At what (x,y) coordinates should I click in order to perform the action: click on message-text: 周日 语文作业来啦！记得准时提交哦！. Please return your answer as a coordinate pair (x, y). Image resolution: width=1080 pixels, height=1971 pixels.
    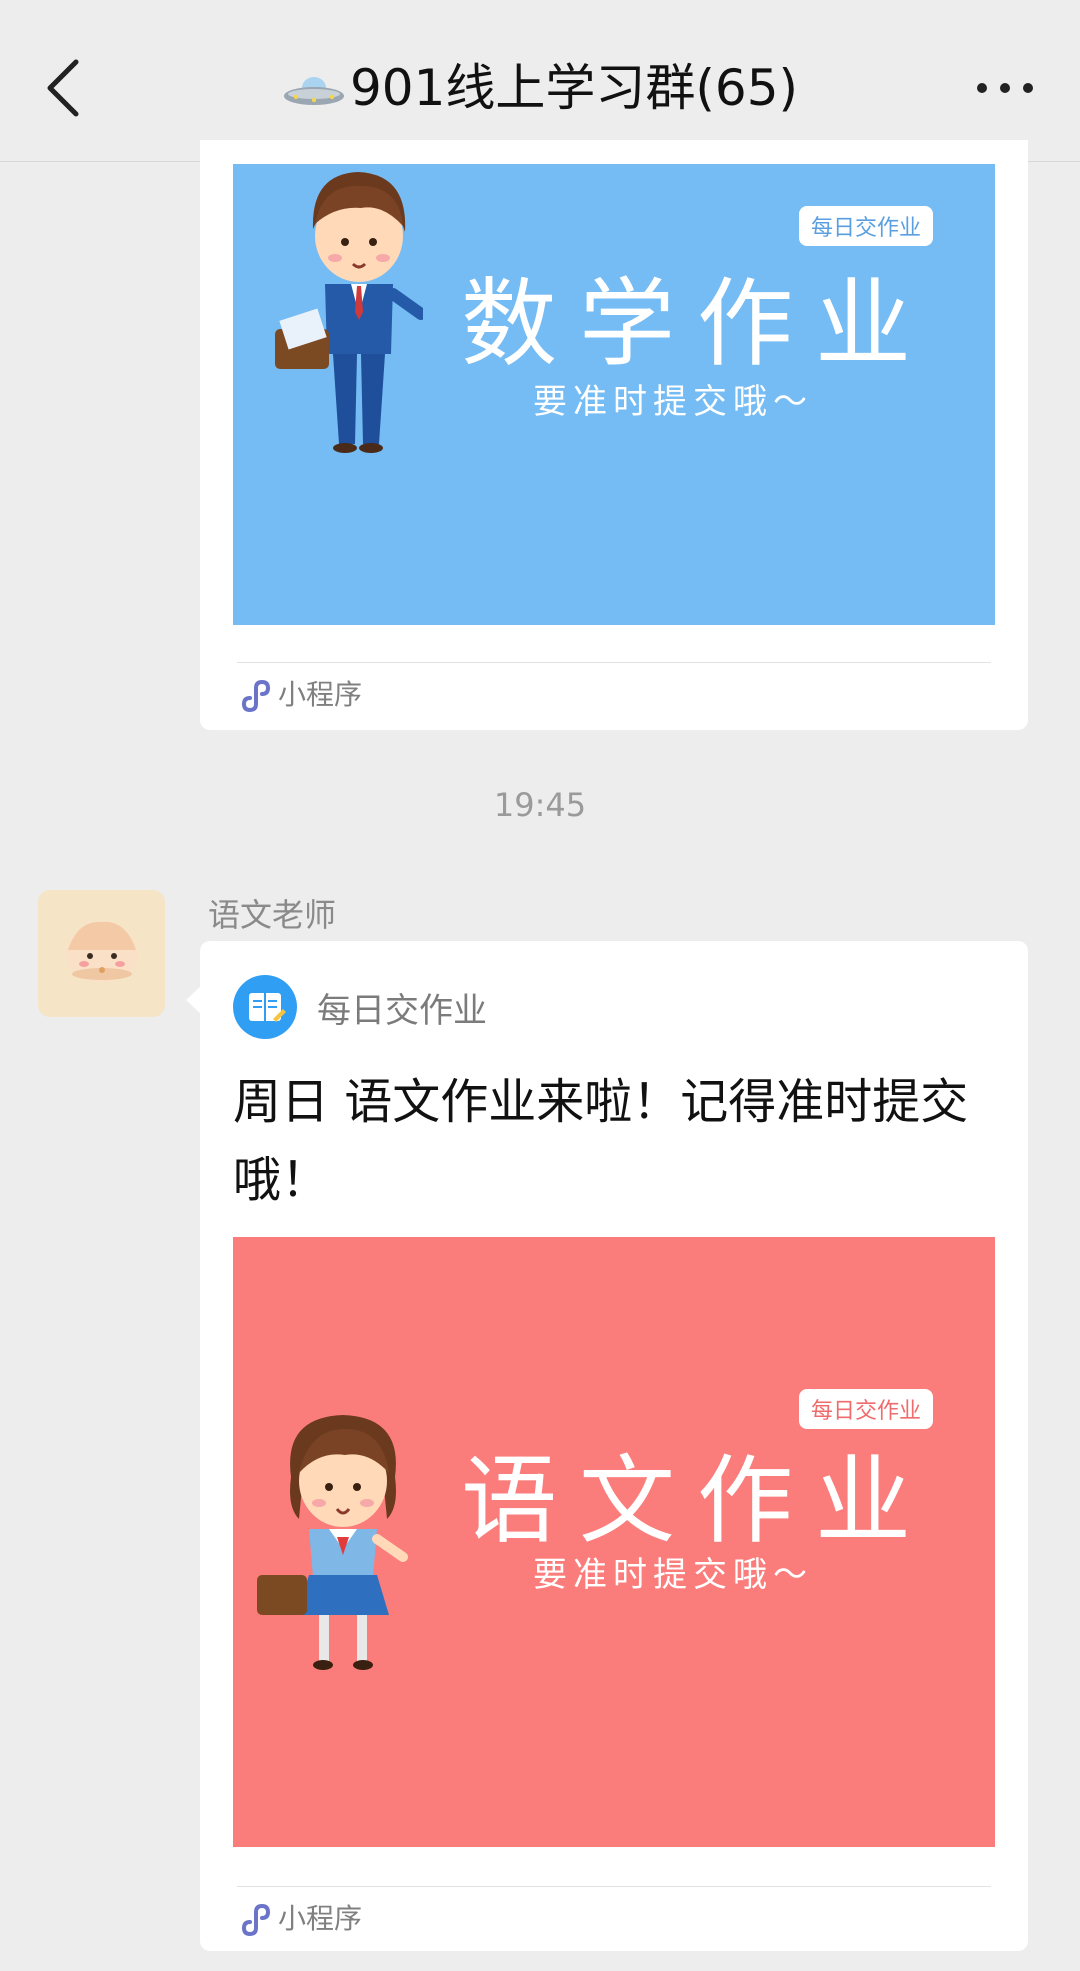
    Looking at the image, I should click on (601, 1141).